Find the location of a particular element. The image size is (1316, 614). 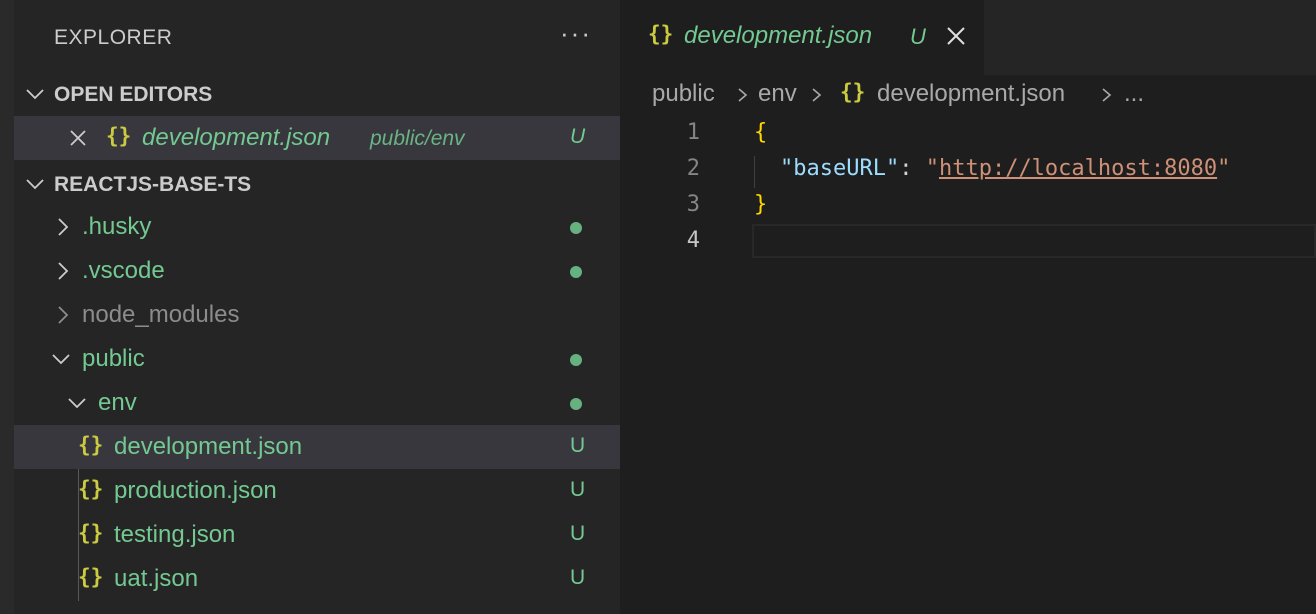

activity-bar-edge is located at coordinates (7, 307).